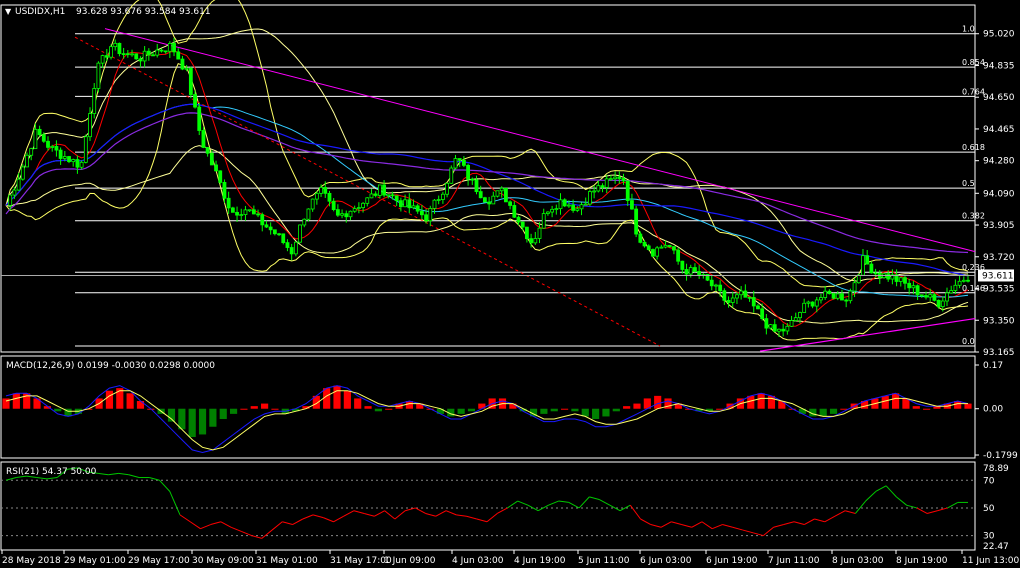  Describe the element at coordinates (999, 194) in the screenshot. I see `price-tick-label: 94.090` at that location.